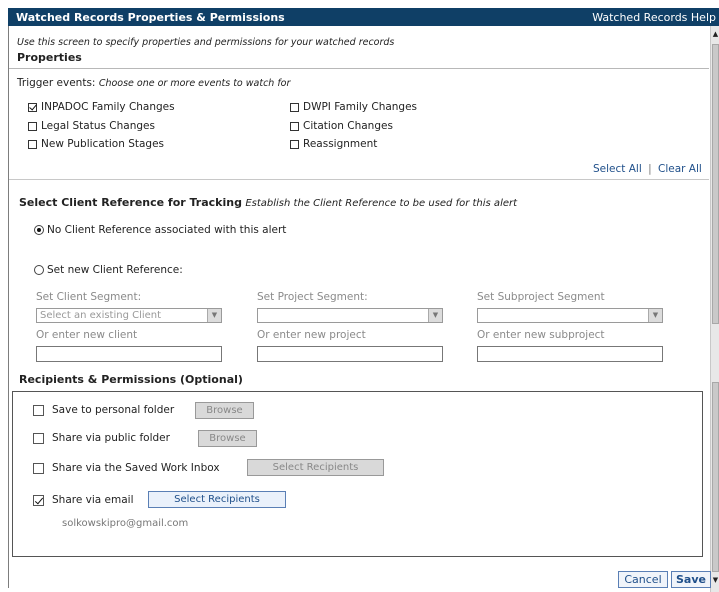 Image resolution: width=719 pixels, height=592 pixels. What do you see at coordinates (108, 270) in the screenshot?
I see `radio-new-client-ref: Set new Client Reference:` at bounding box center [108, 270].